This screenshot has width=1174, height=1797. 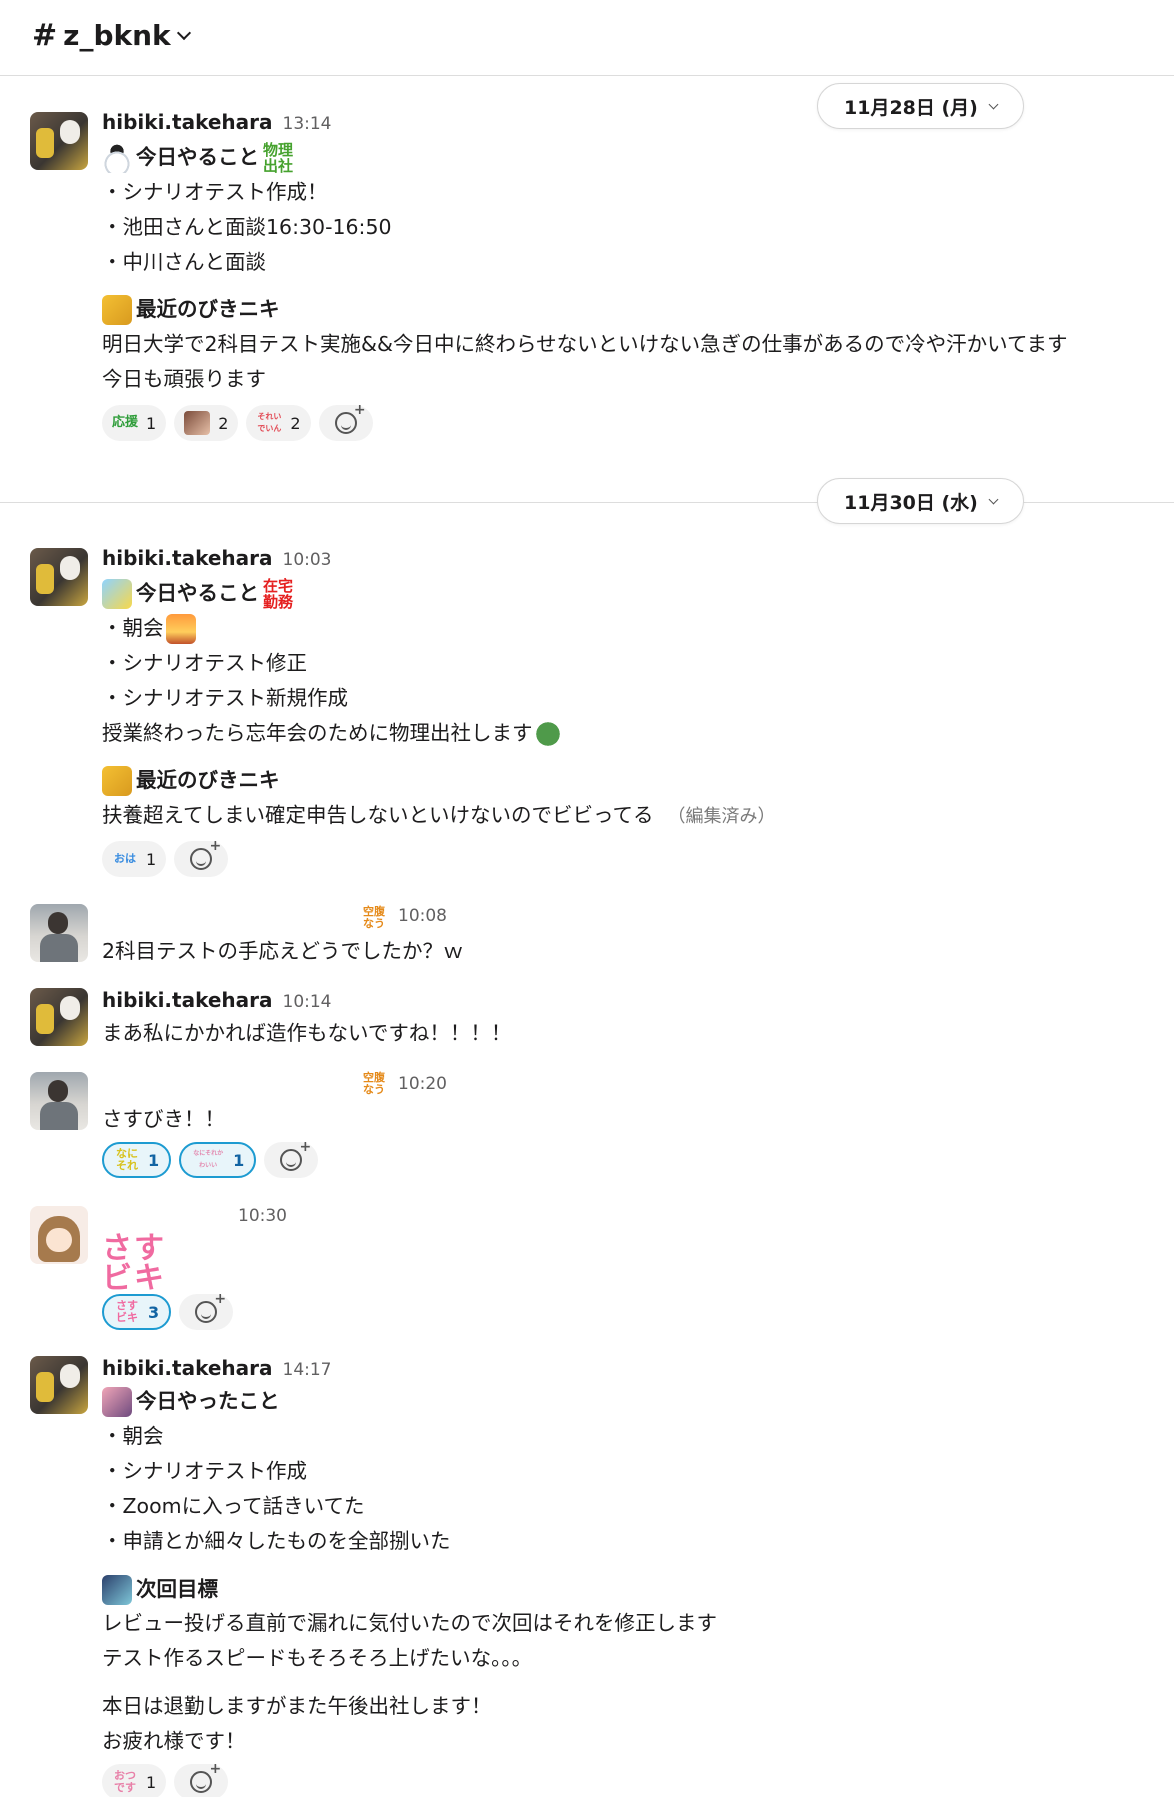 What do you see at coordinates (547, 734) in the screenshot?
I see `turtle-emoji-icon` at bounding box center [547, 734].